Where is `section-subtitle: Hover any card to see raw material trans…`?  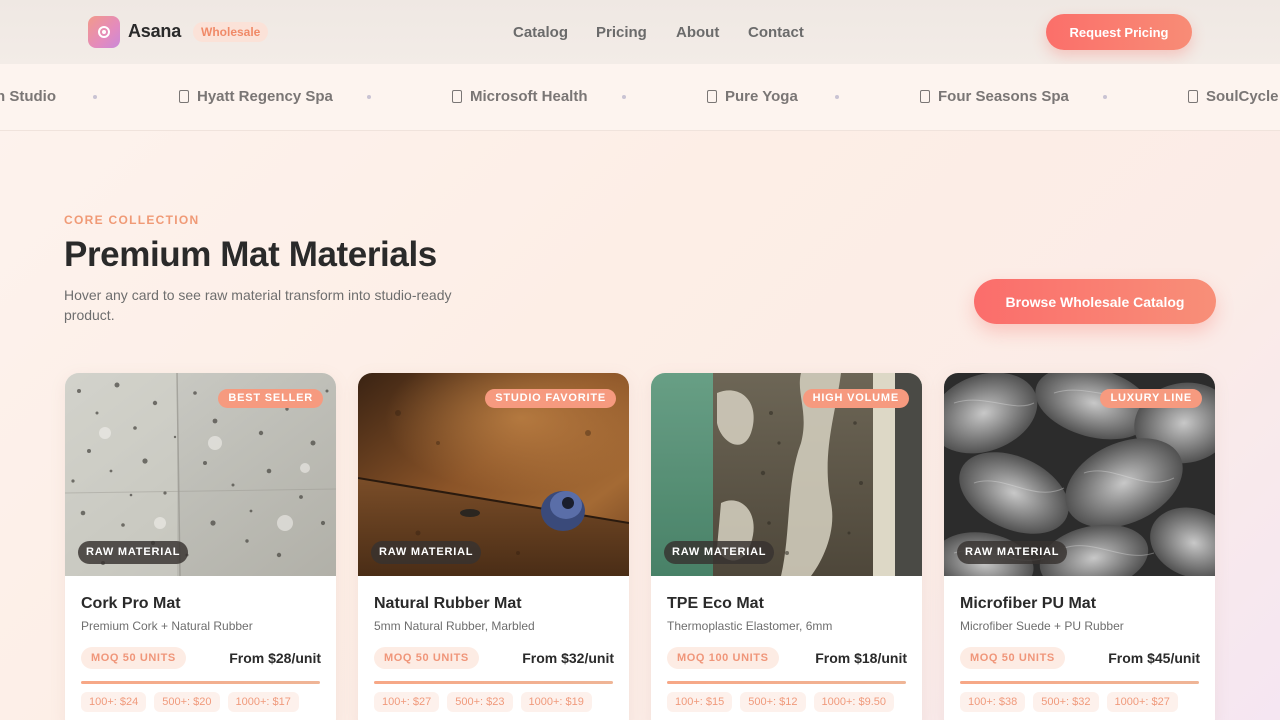 section-subtitle: Hover any card to see raw material trans… is located at coordinates (258, 305).